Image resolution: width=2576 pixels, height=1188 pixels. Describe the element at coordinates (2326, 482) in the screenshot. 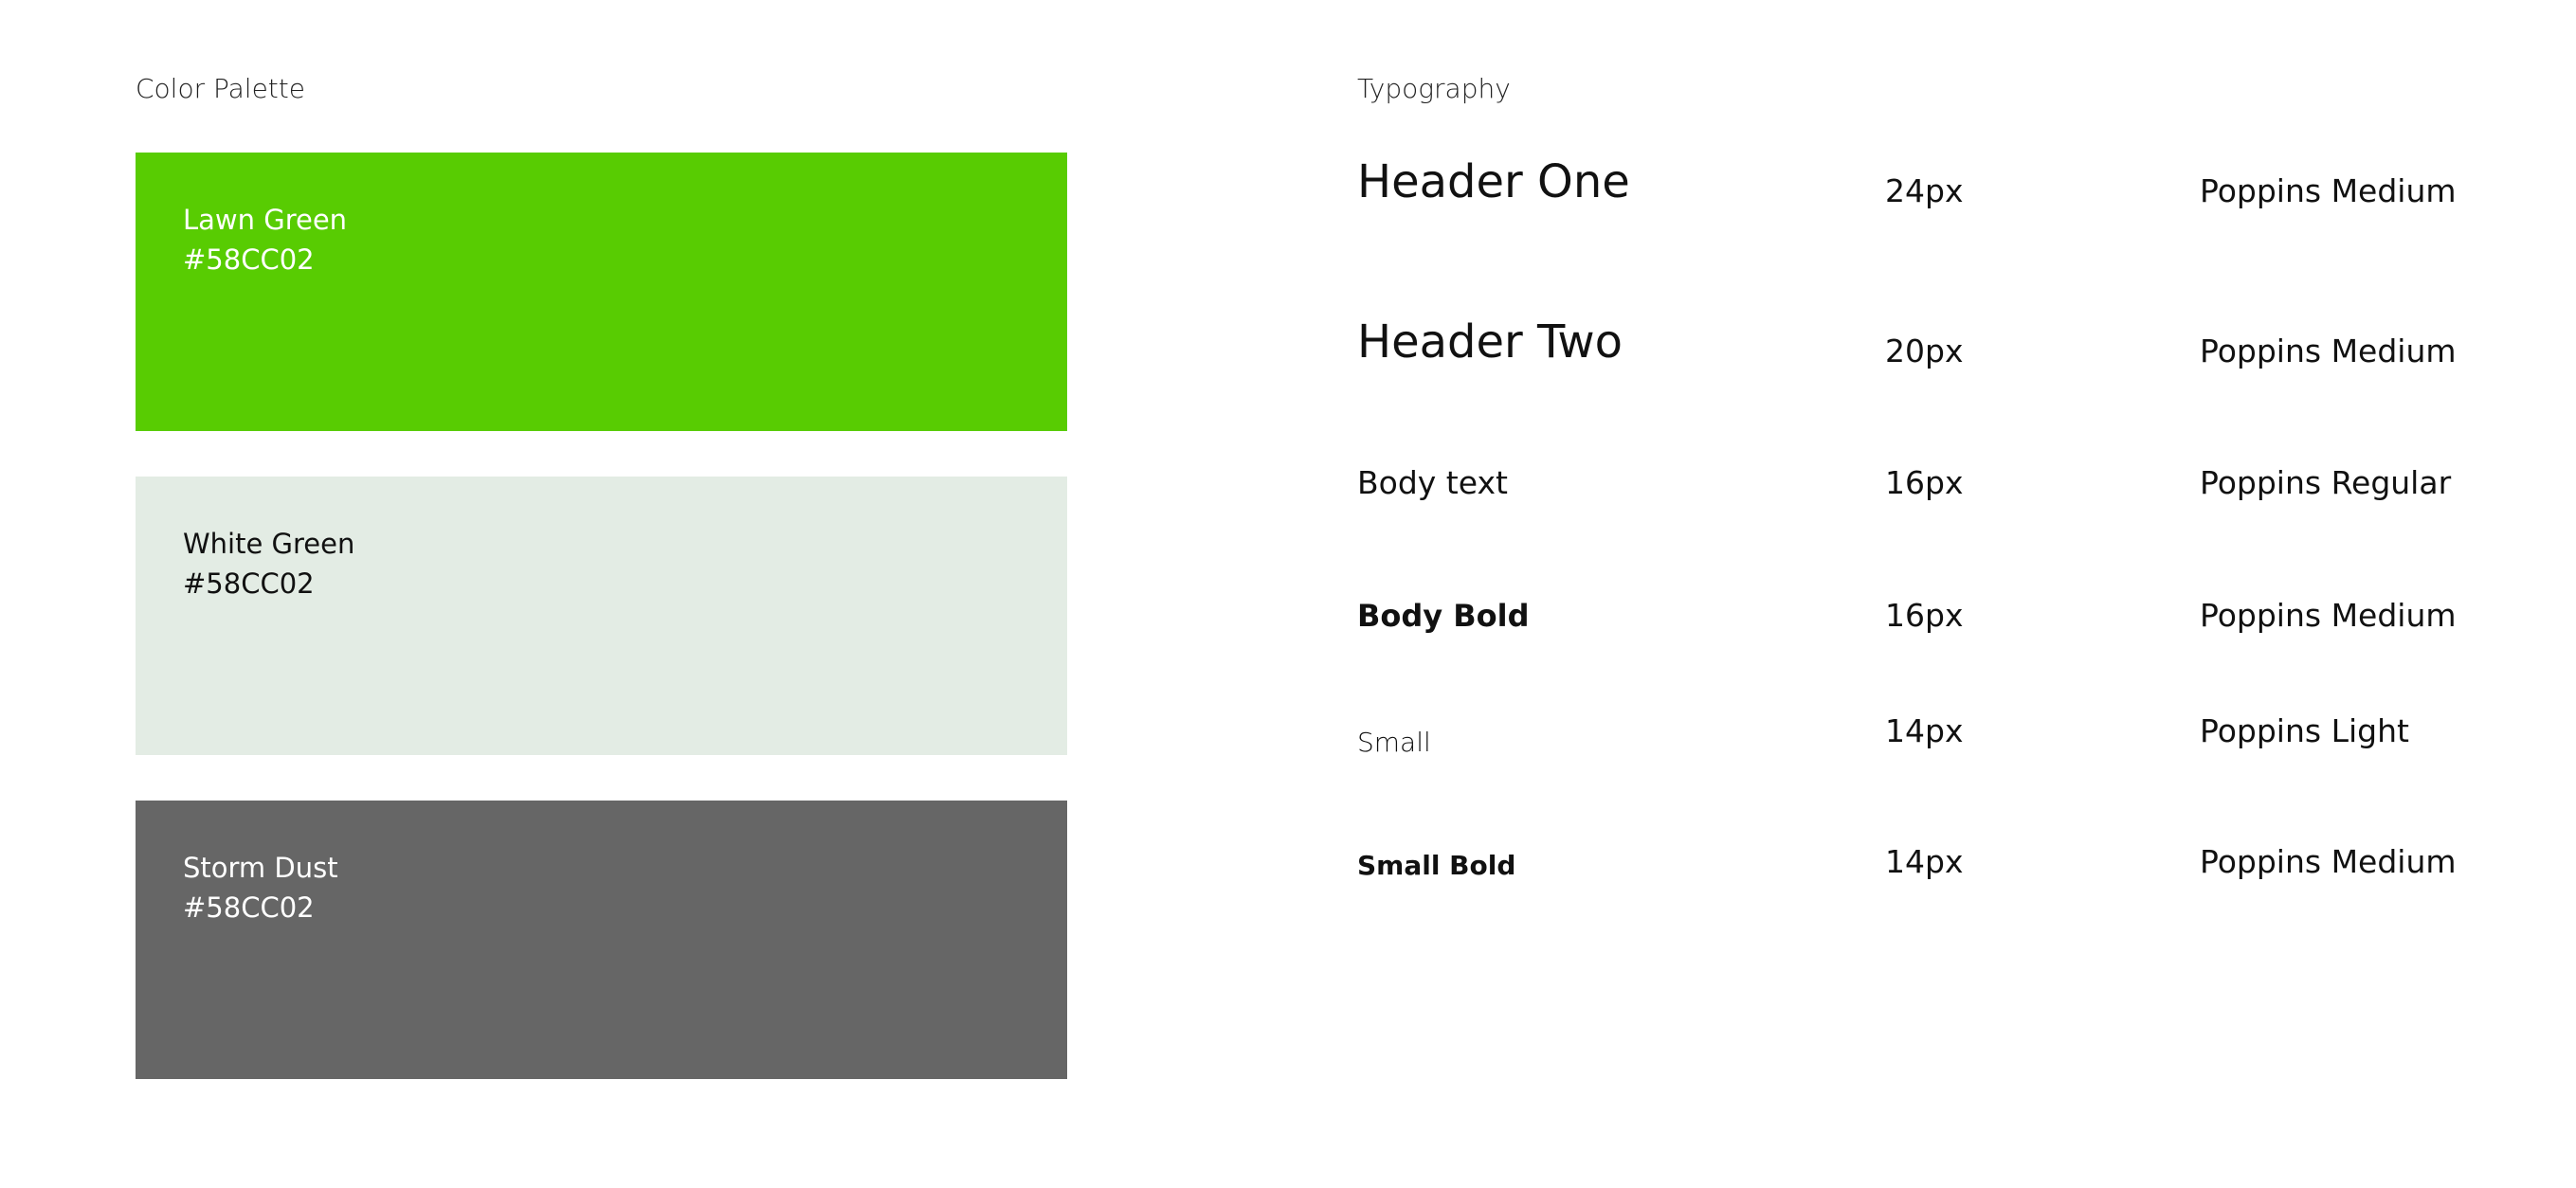

I see `type-font: Poppins Regular` at that location.